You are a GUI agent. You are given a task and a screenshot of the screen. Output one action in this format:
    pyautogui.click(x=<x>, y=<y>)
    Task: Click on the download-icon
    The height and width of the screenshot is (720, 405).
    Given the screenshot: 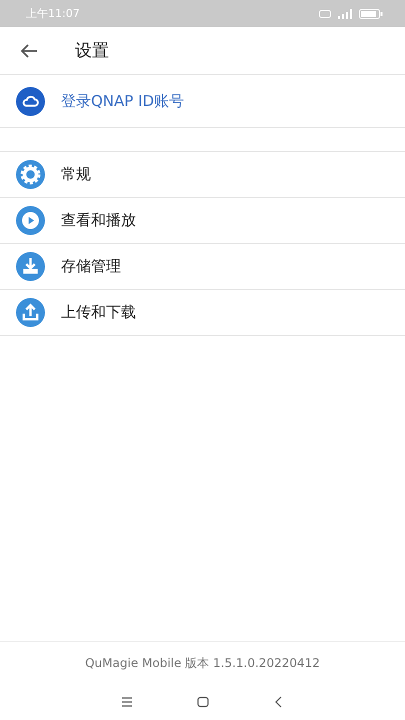 What is the action you would take?
    pyautogui.click(x=30, y=266)
    